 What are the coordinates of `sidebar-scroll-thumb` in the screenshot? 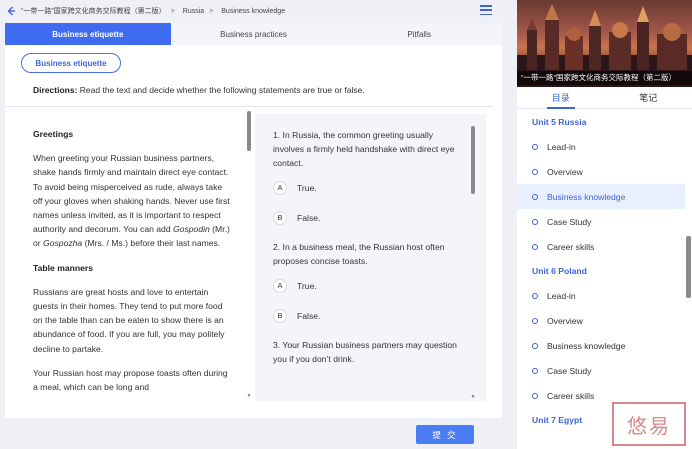 It's located at (688, 267).